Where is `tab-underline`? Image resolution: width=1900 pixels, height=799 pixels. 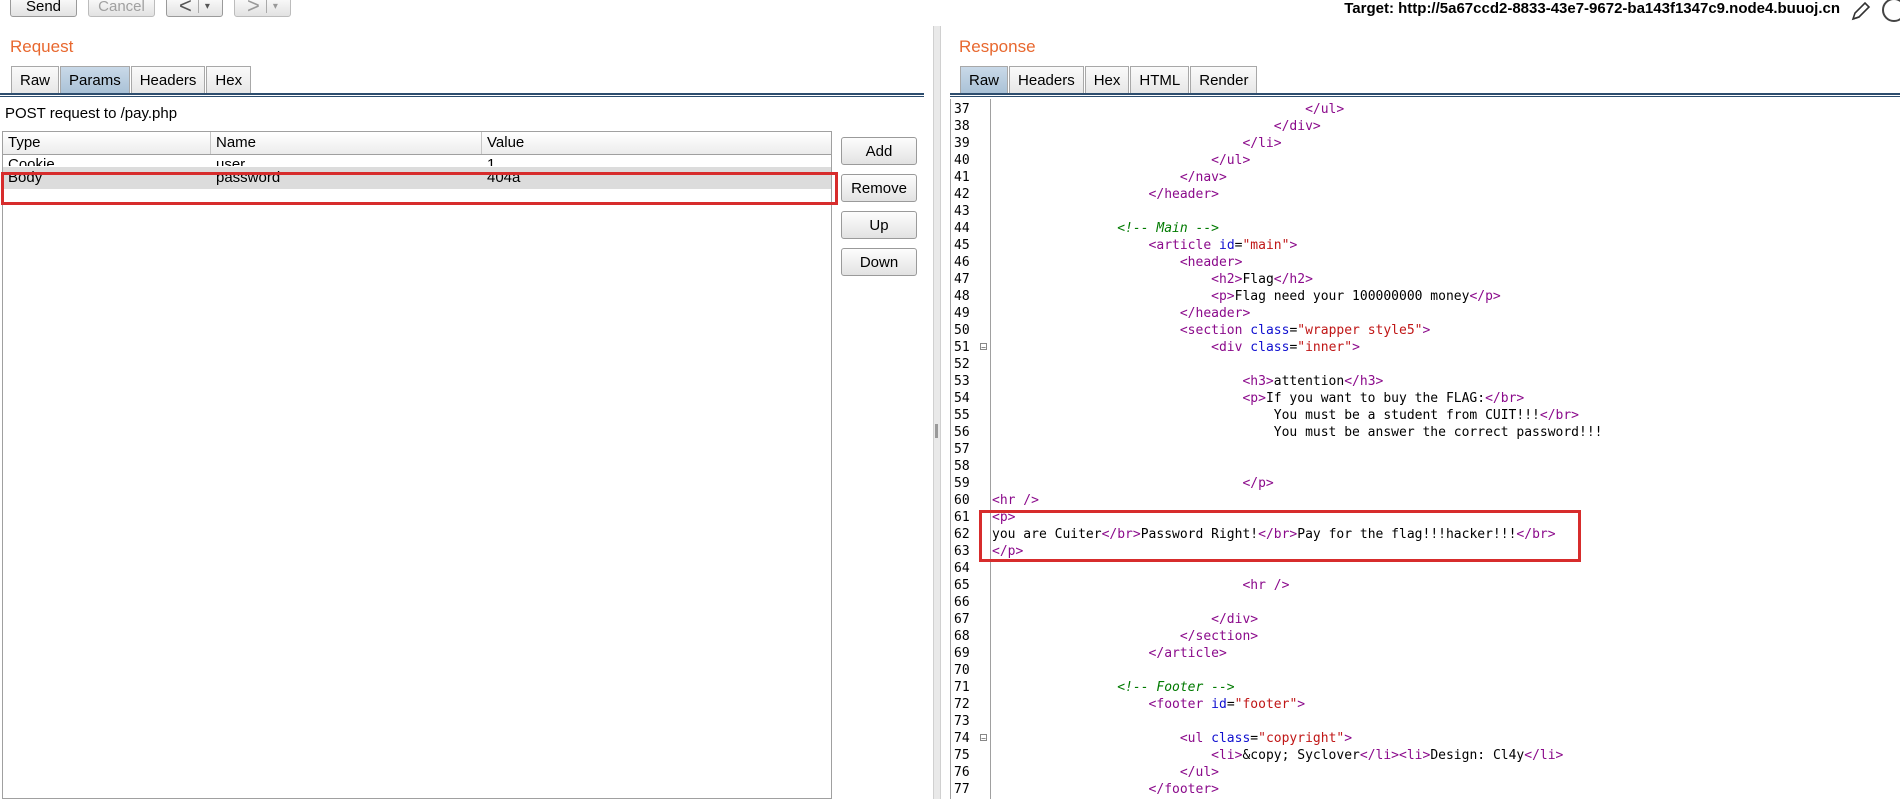 tab-underline is located at coordinates (1425, 95).